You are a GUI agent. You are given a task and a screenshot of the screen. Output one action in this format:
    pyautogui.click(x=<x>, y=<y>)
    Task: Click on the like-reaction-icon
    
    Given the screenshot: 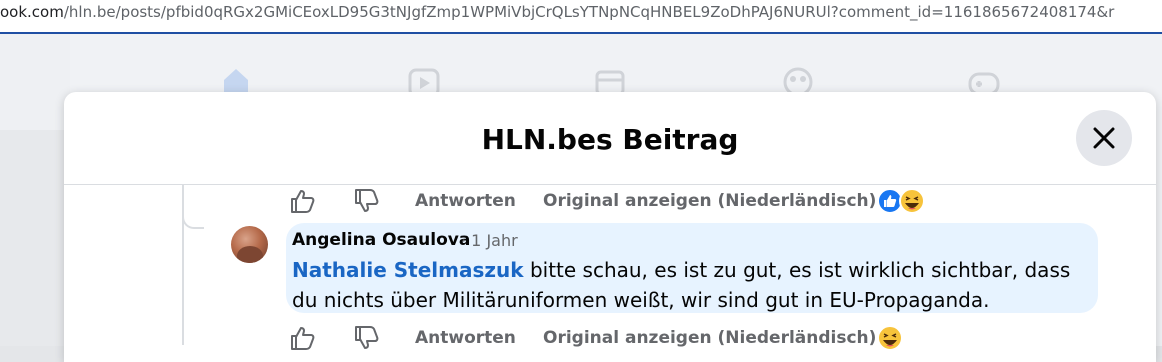 What is the action you would take?
    pyautogui.click(x=890, y=201)
    